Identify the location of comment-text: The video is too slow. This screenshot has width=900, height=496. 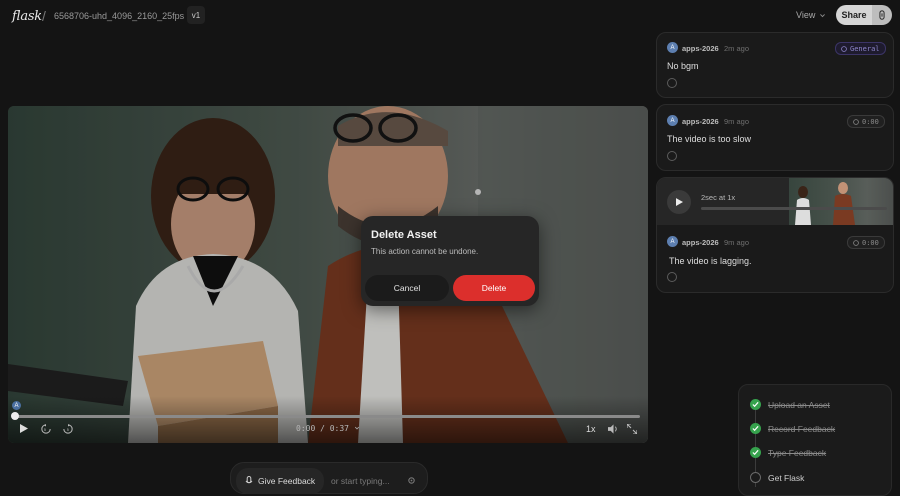
(709, 139).